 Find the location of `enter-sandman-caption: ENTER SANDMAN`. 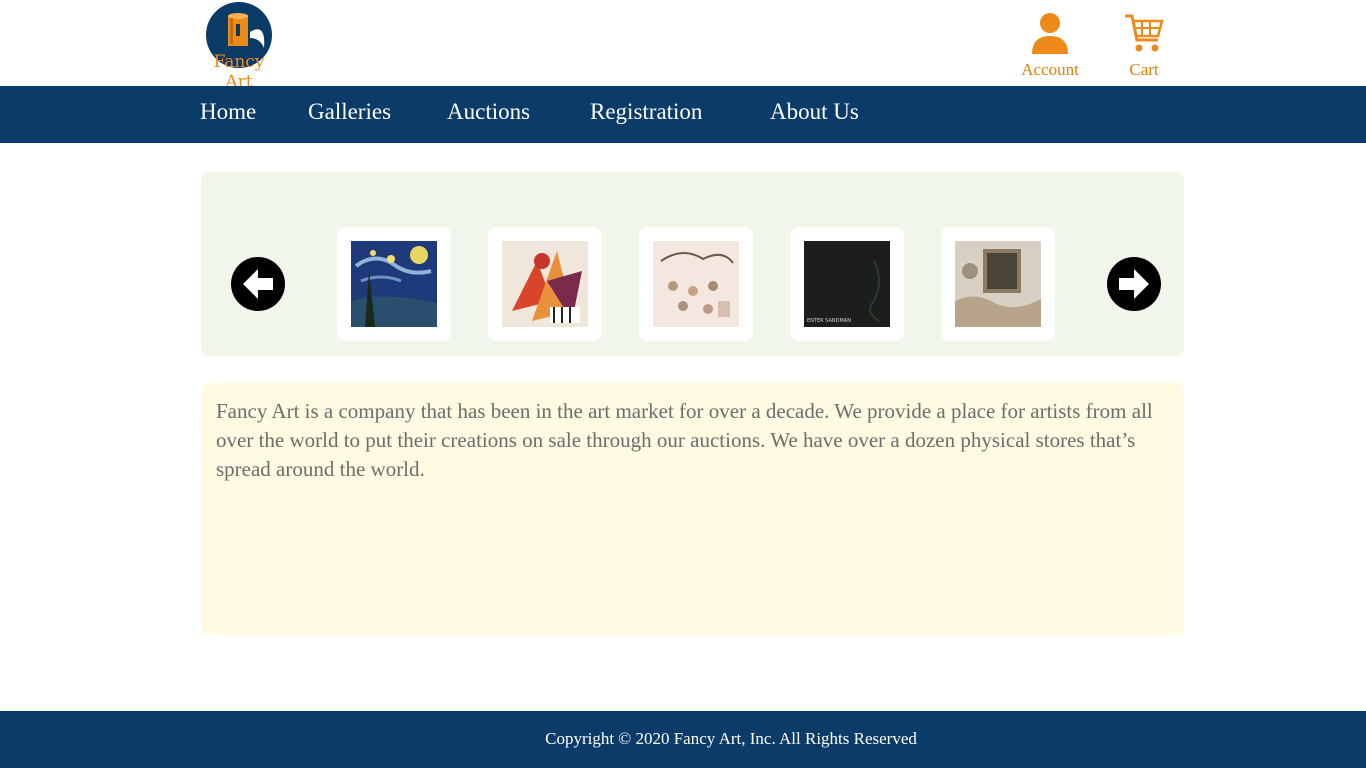

enter-sandman-caption: ENTER SANDMAN is located at coordinates (829, 321).